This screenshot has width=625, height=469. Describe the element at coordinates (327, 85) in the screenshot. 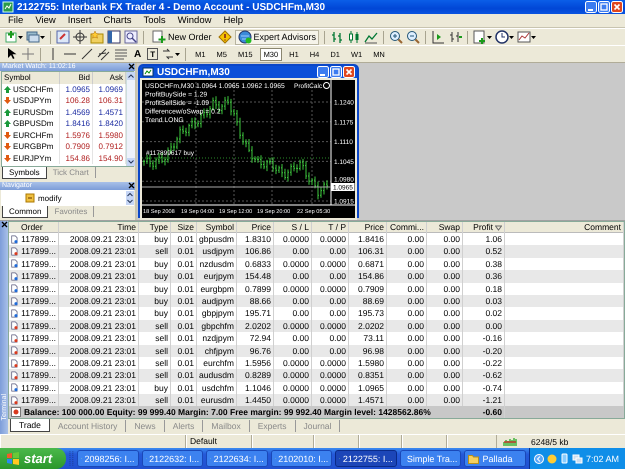

I see `indicator-icon` at that location.